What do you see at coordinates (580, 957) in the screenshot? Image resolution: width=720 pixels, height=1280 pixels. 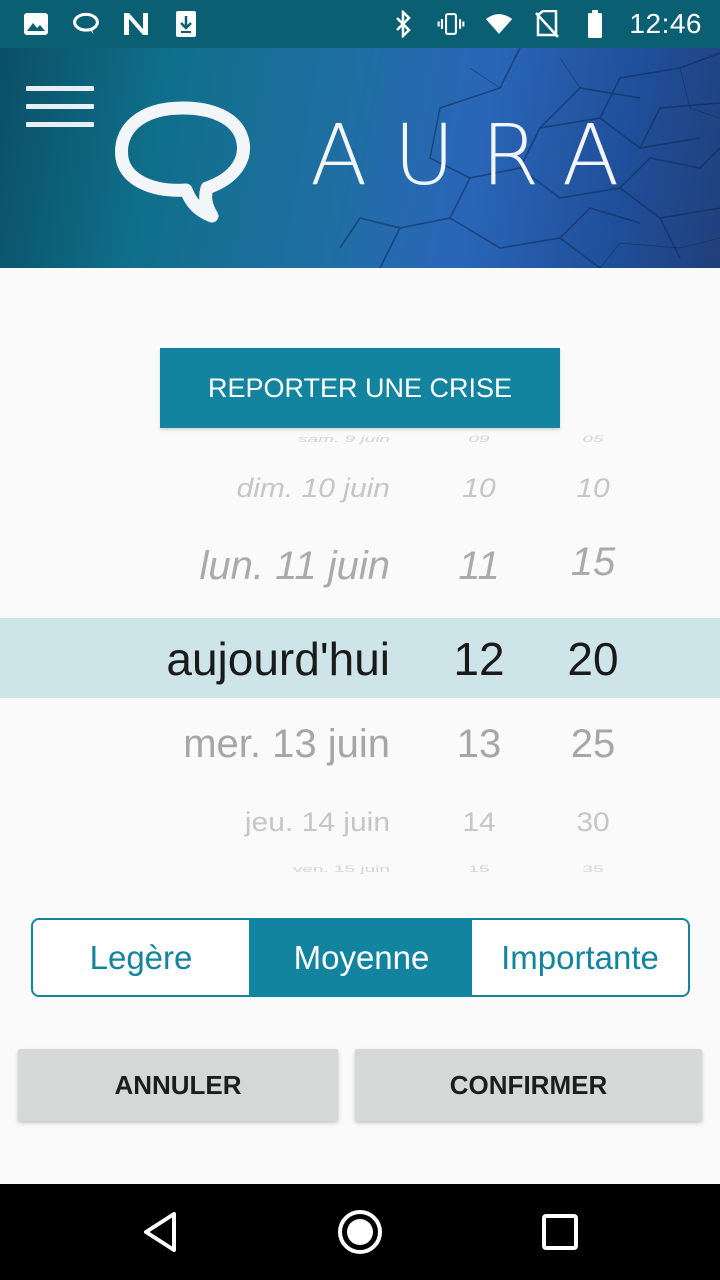 I see `severity-important-option: Importante` at bounding box center [580, 957].